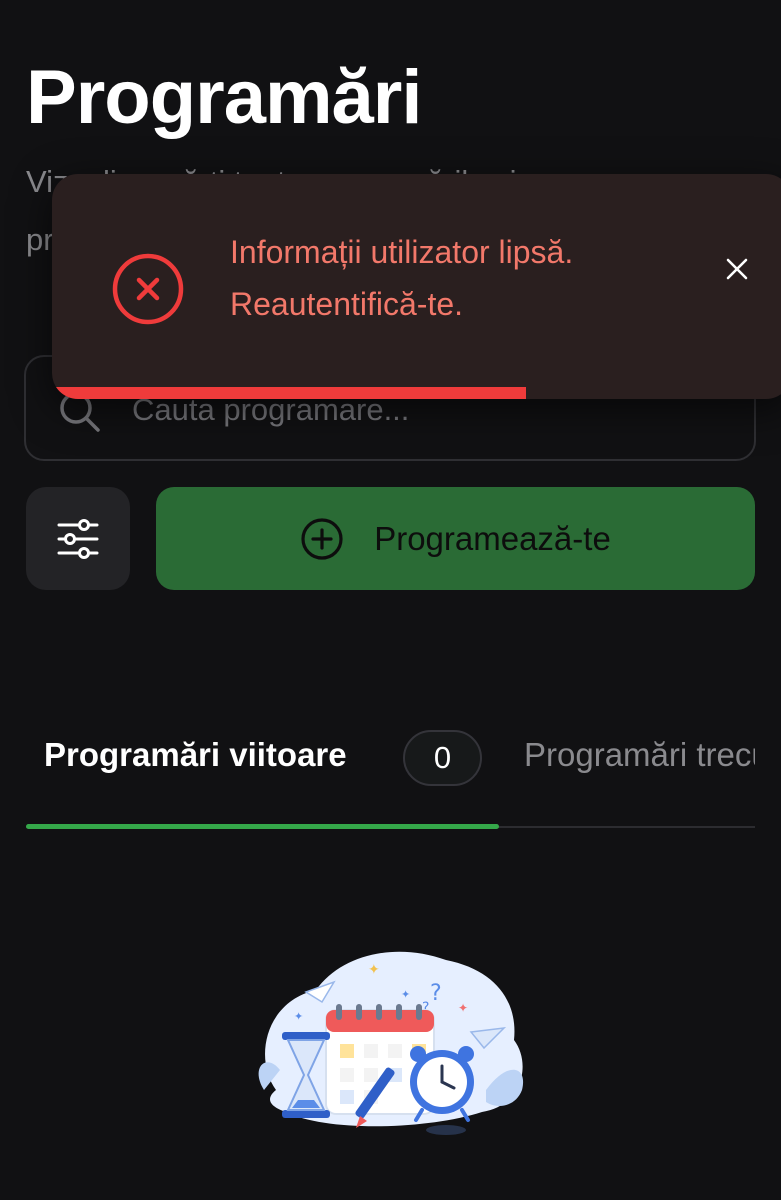 This screenshot has height=1200, width=781. What do you see at coordinates (402, 252) in the screenshot?
I see `toast-line-1: Informații utilizator lipsă.` at bounding box center [402, 252].